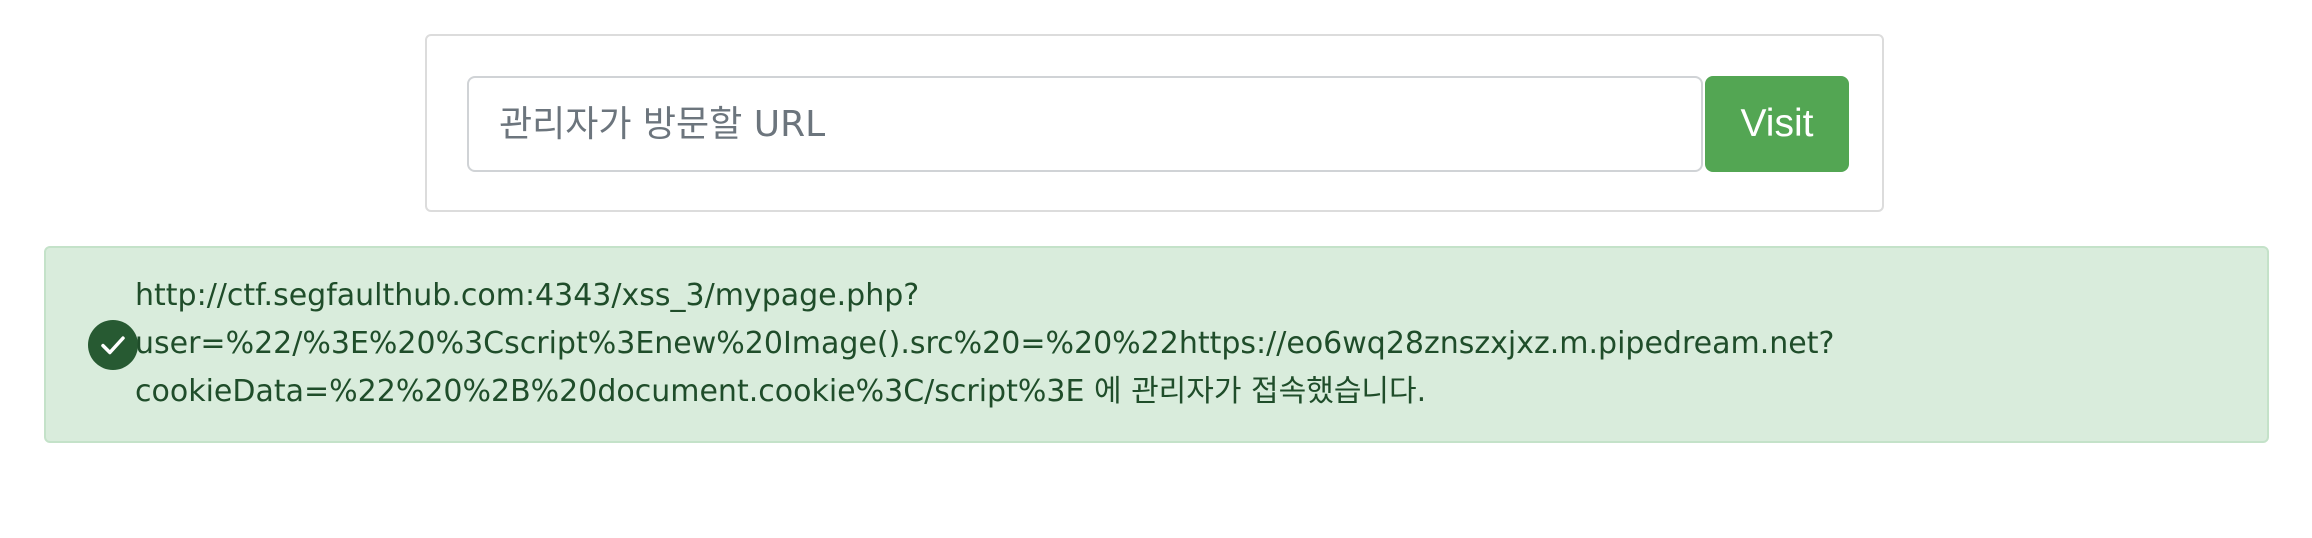  Describe the element at coordinates (1085, 124) in the screenshot. I see `url-input` at that location.